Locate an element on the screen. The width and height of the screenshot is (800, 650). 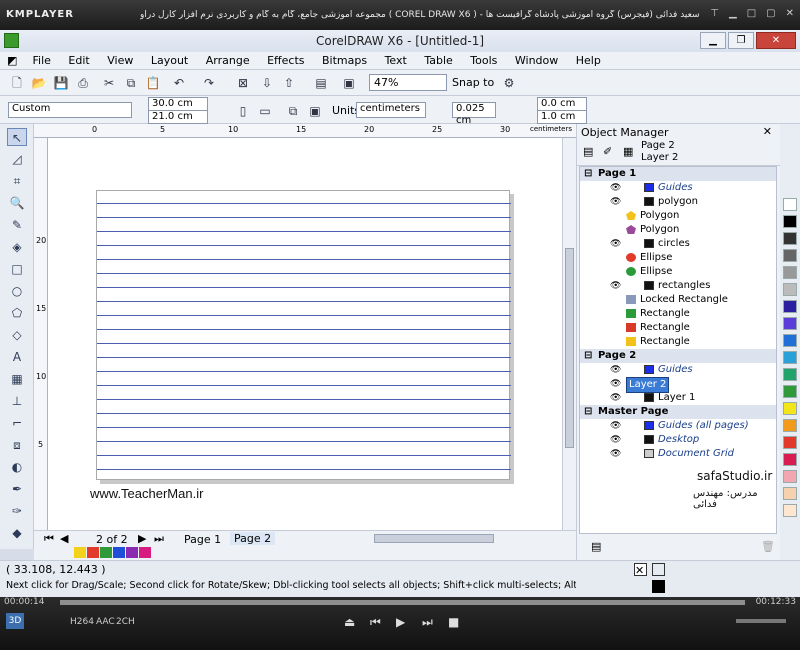
tree-object-node: Polygon is located at coordinates (678, 216).